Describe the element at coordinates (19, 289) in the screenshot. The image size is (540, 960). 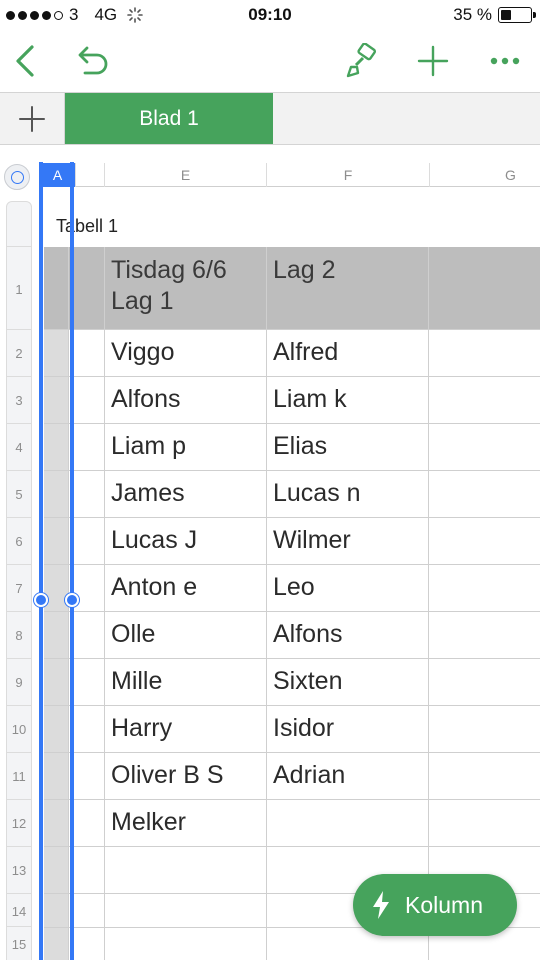
I see `row-number: 1` at that location.